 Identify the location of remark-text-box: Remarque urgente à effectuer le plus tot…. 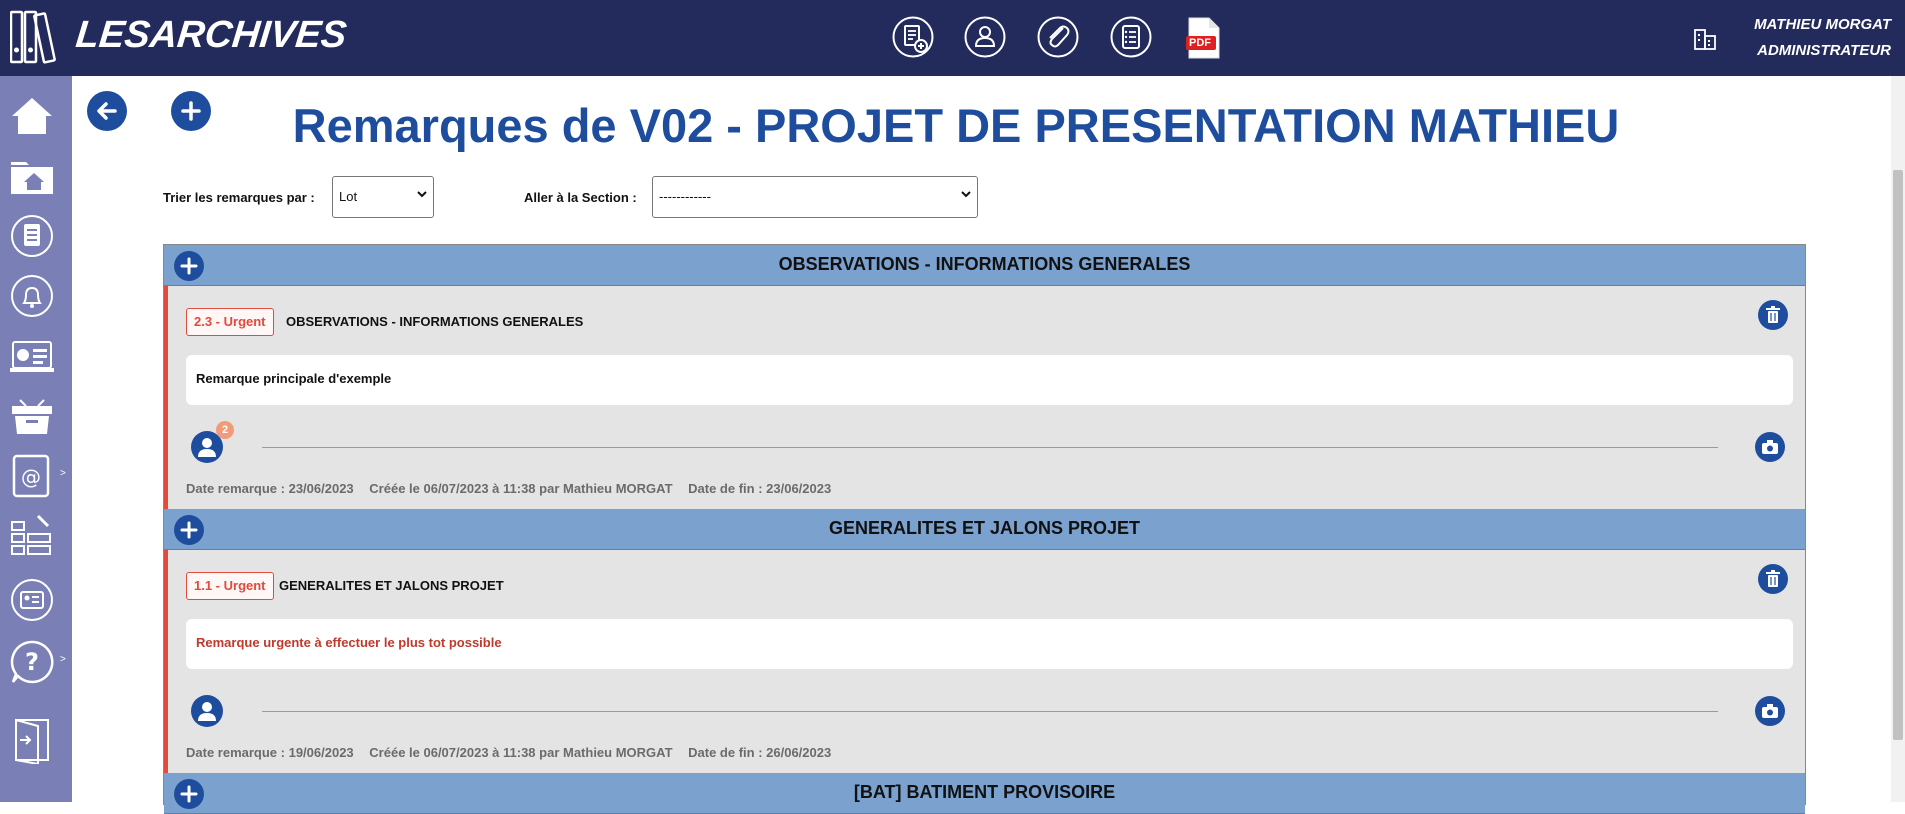
(989, 644).